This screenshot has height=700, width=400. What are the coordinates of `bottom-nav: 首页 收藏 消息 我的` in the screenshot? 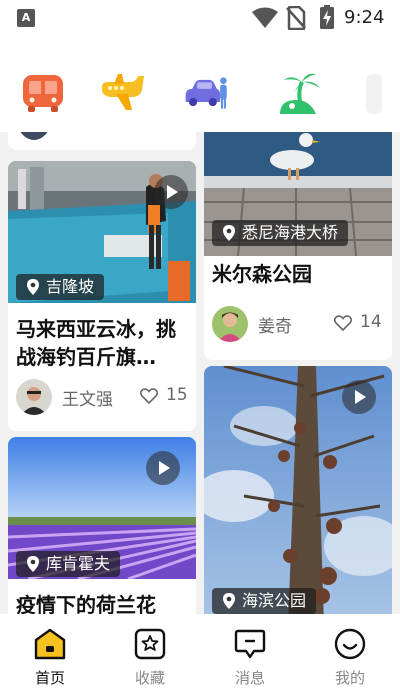 It's located at (200, 657).